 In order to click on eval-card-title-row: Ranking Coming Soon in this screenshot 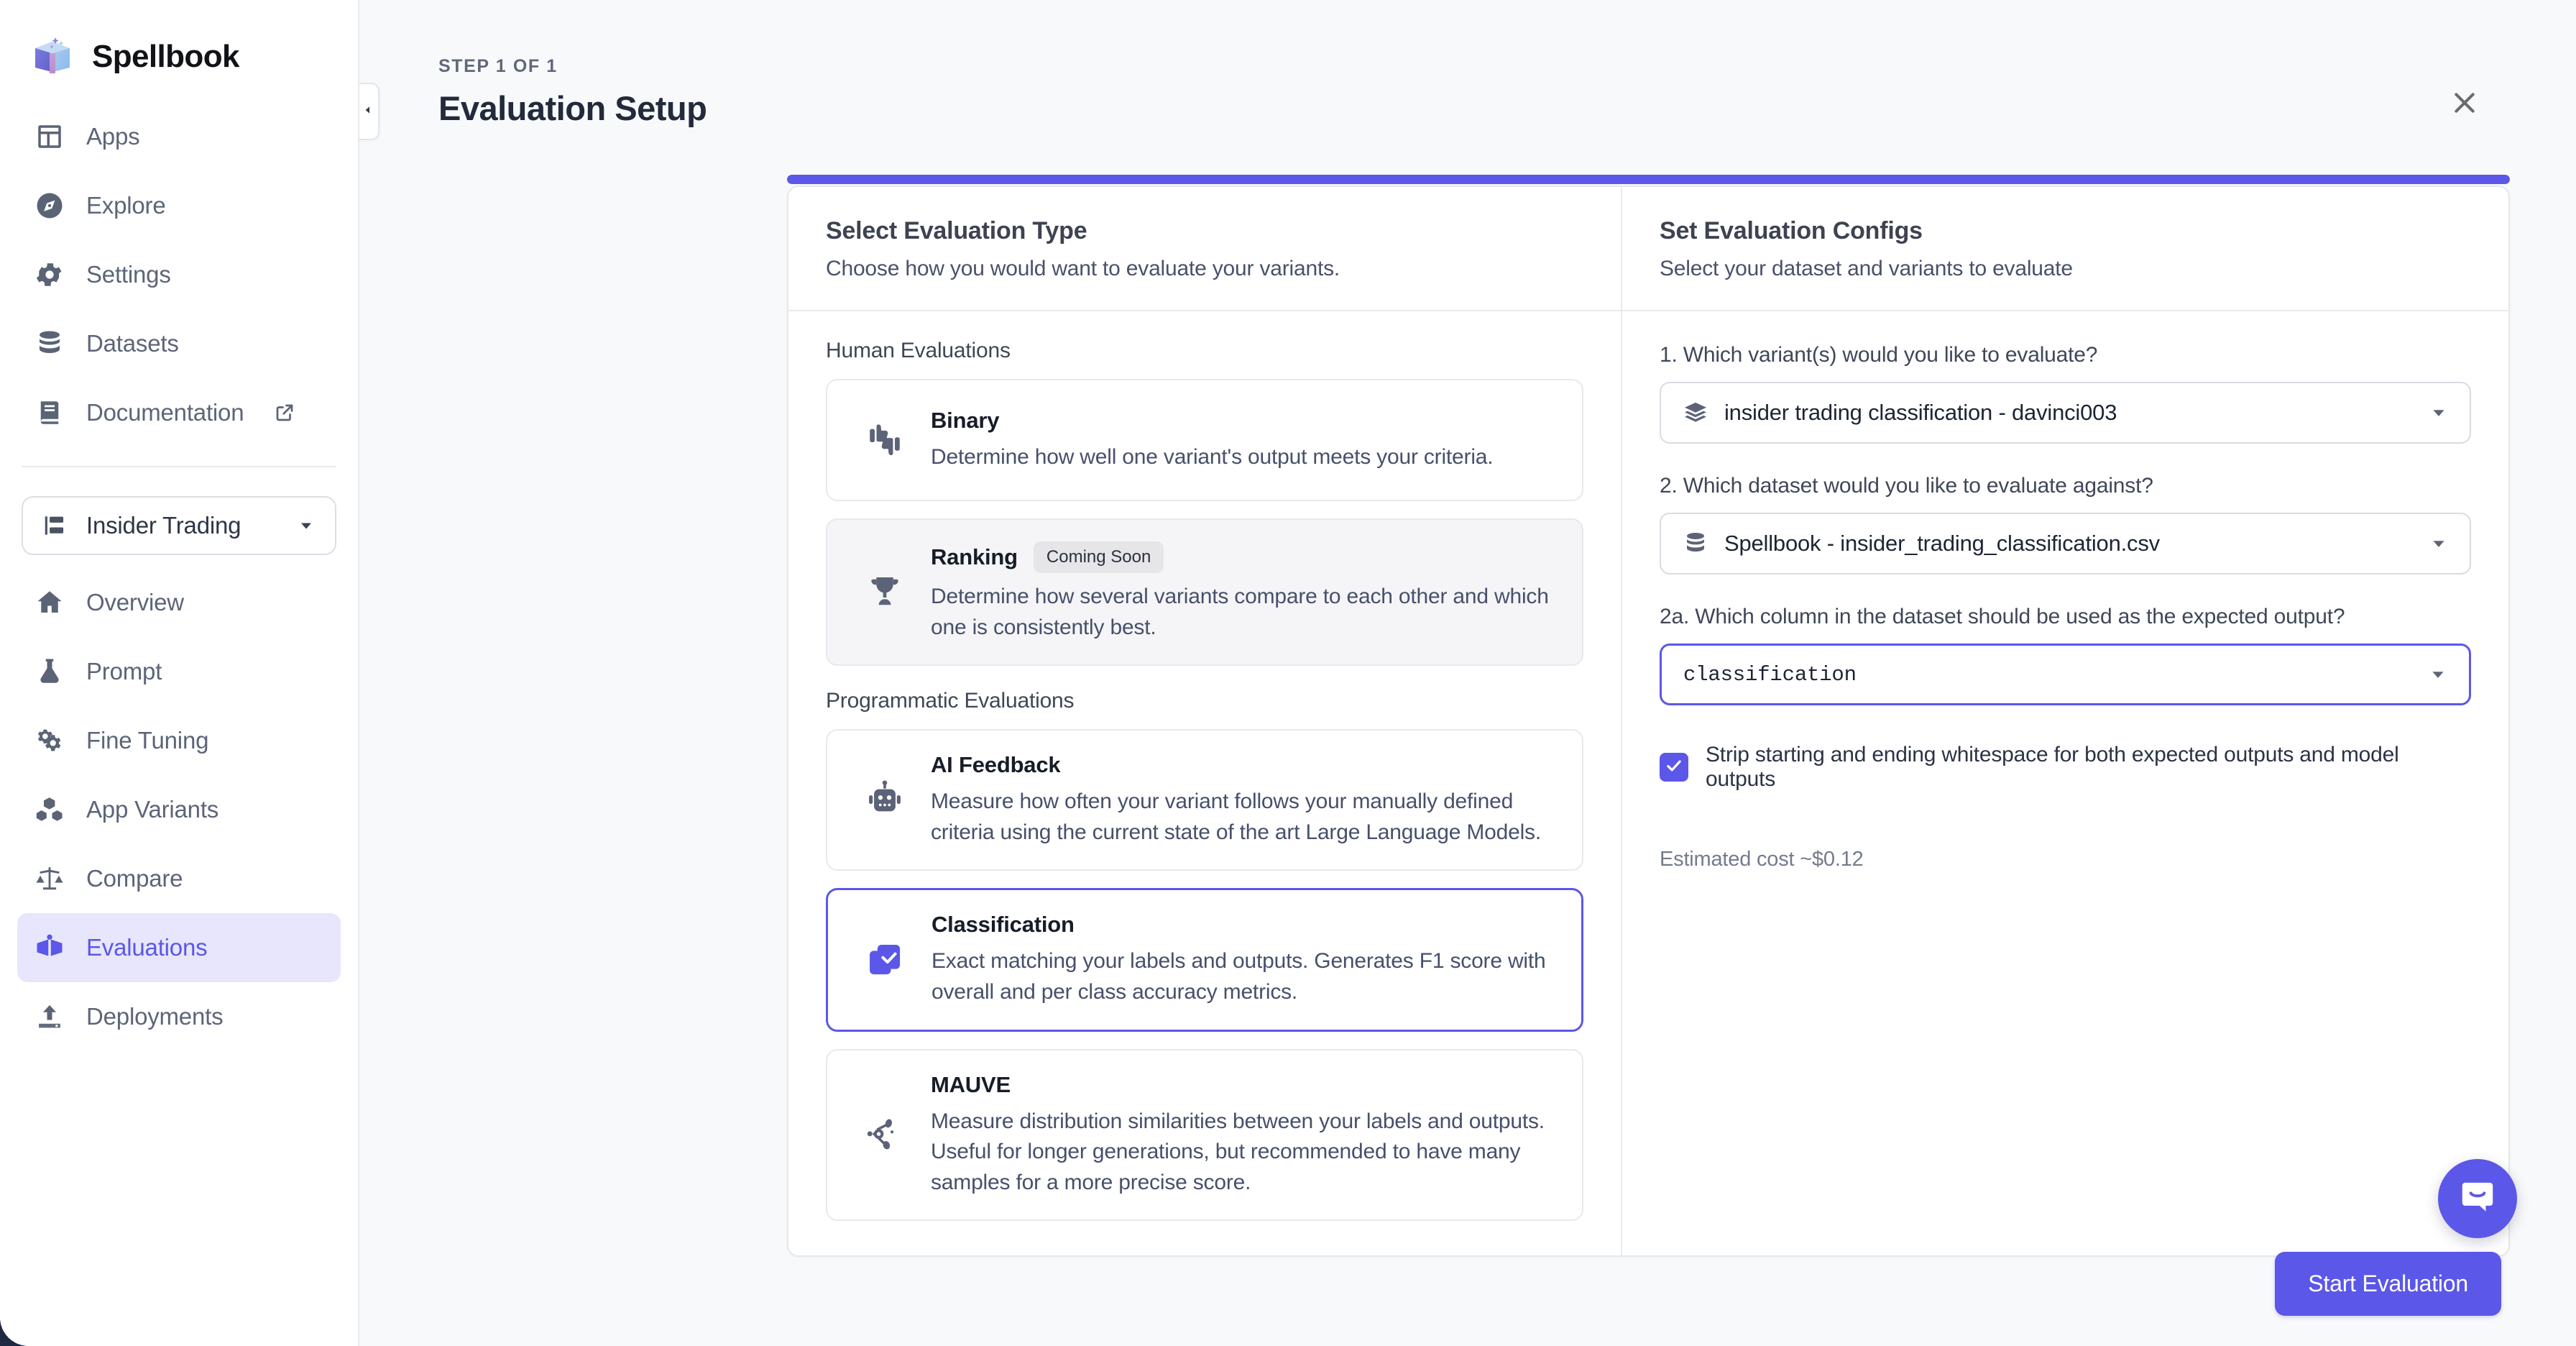, I will do `click(1244, 557)`.